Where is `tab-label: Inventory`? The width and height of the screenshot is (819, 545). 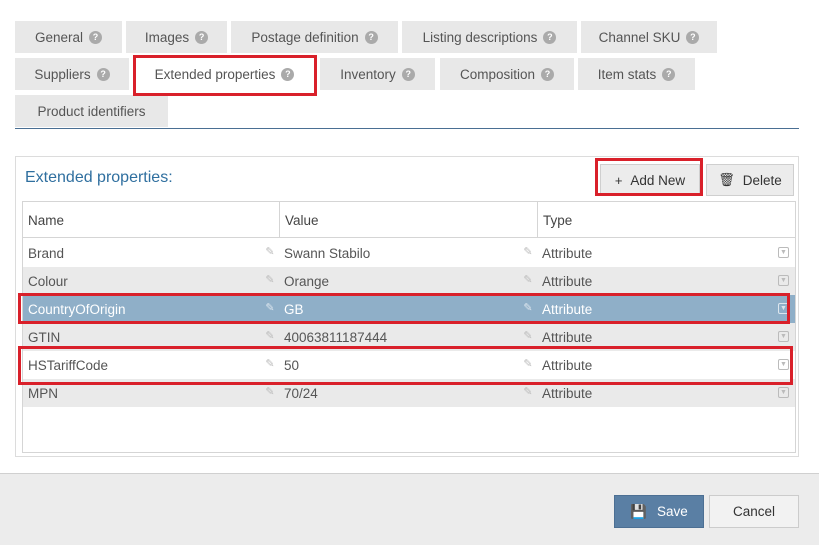
tab-label: Inventory is located at coordinates (368, 74).